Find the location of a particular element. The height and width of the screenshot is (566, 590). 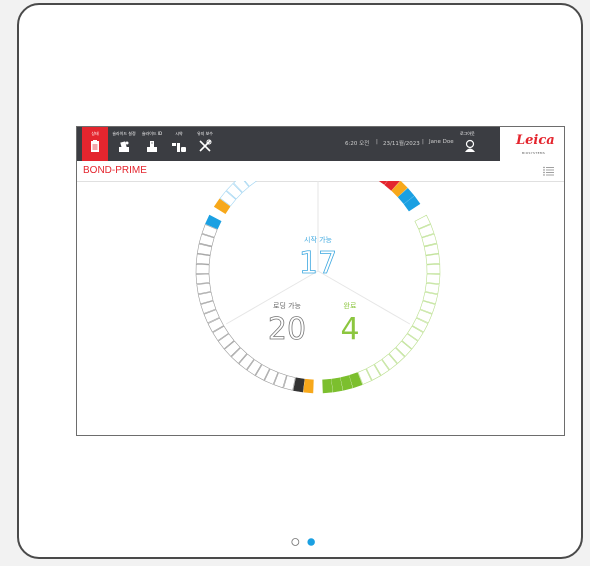

start-label: 시작 가능 is located at coordinates (318, 239).